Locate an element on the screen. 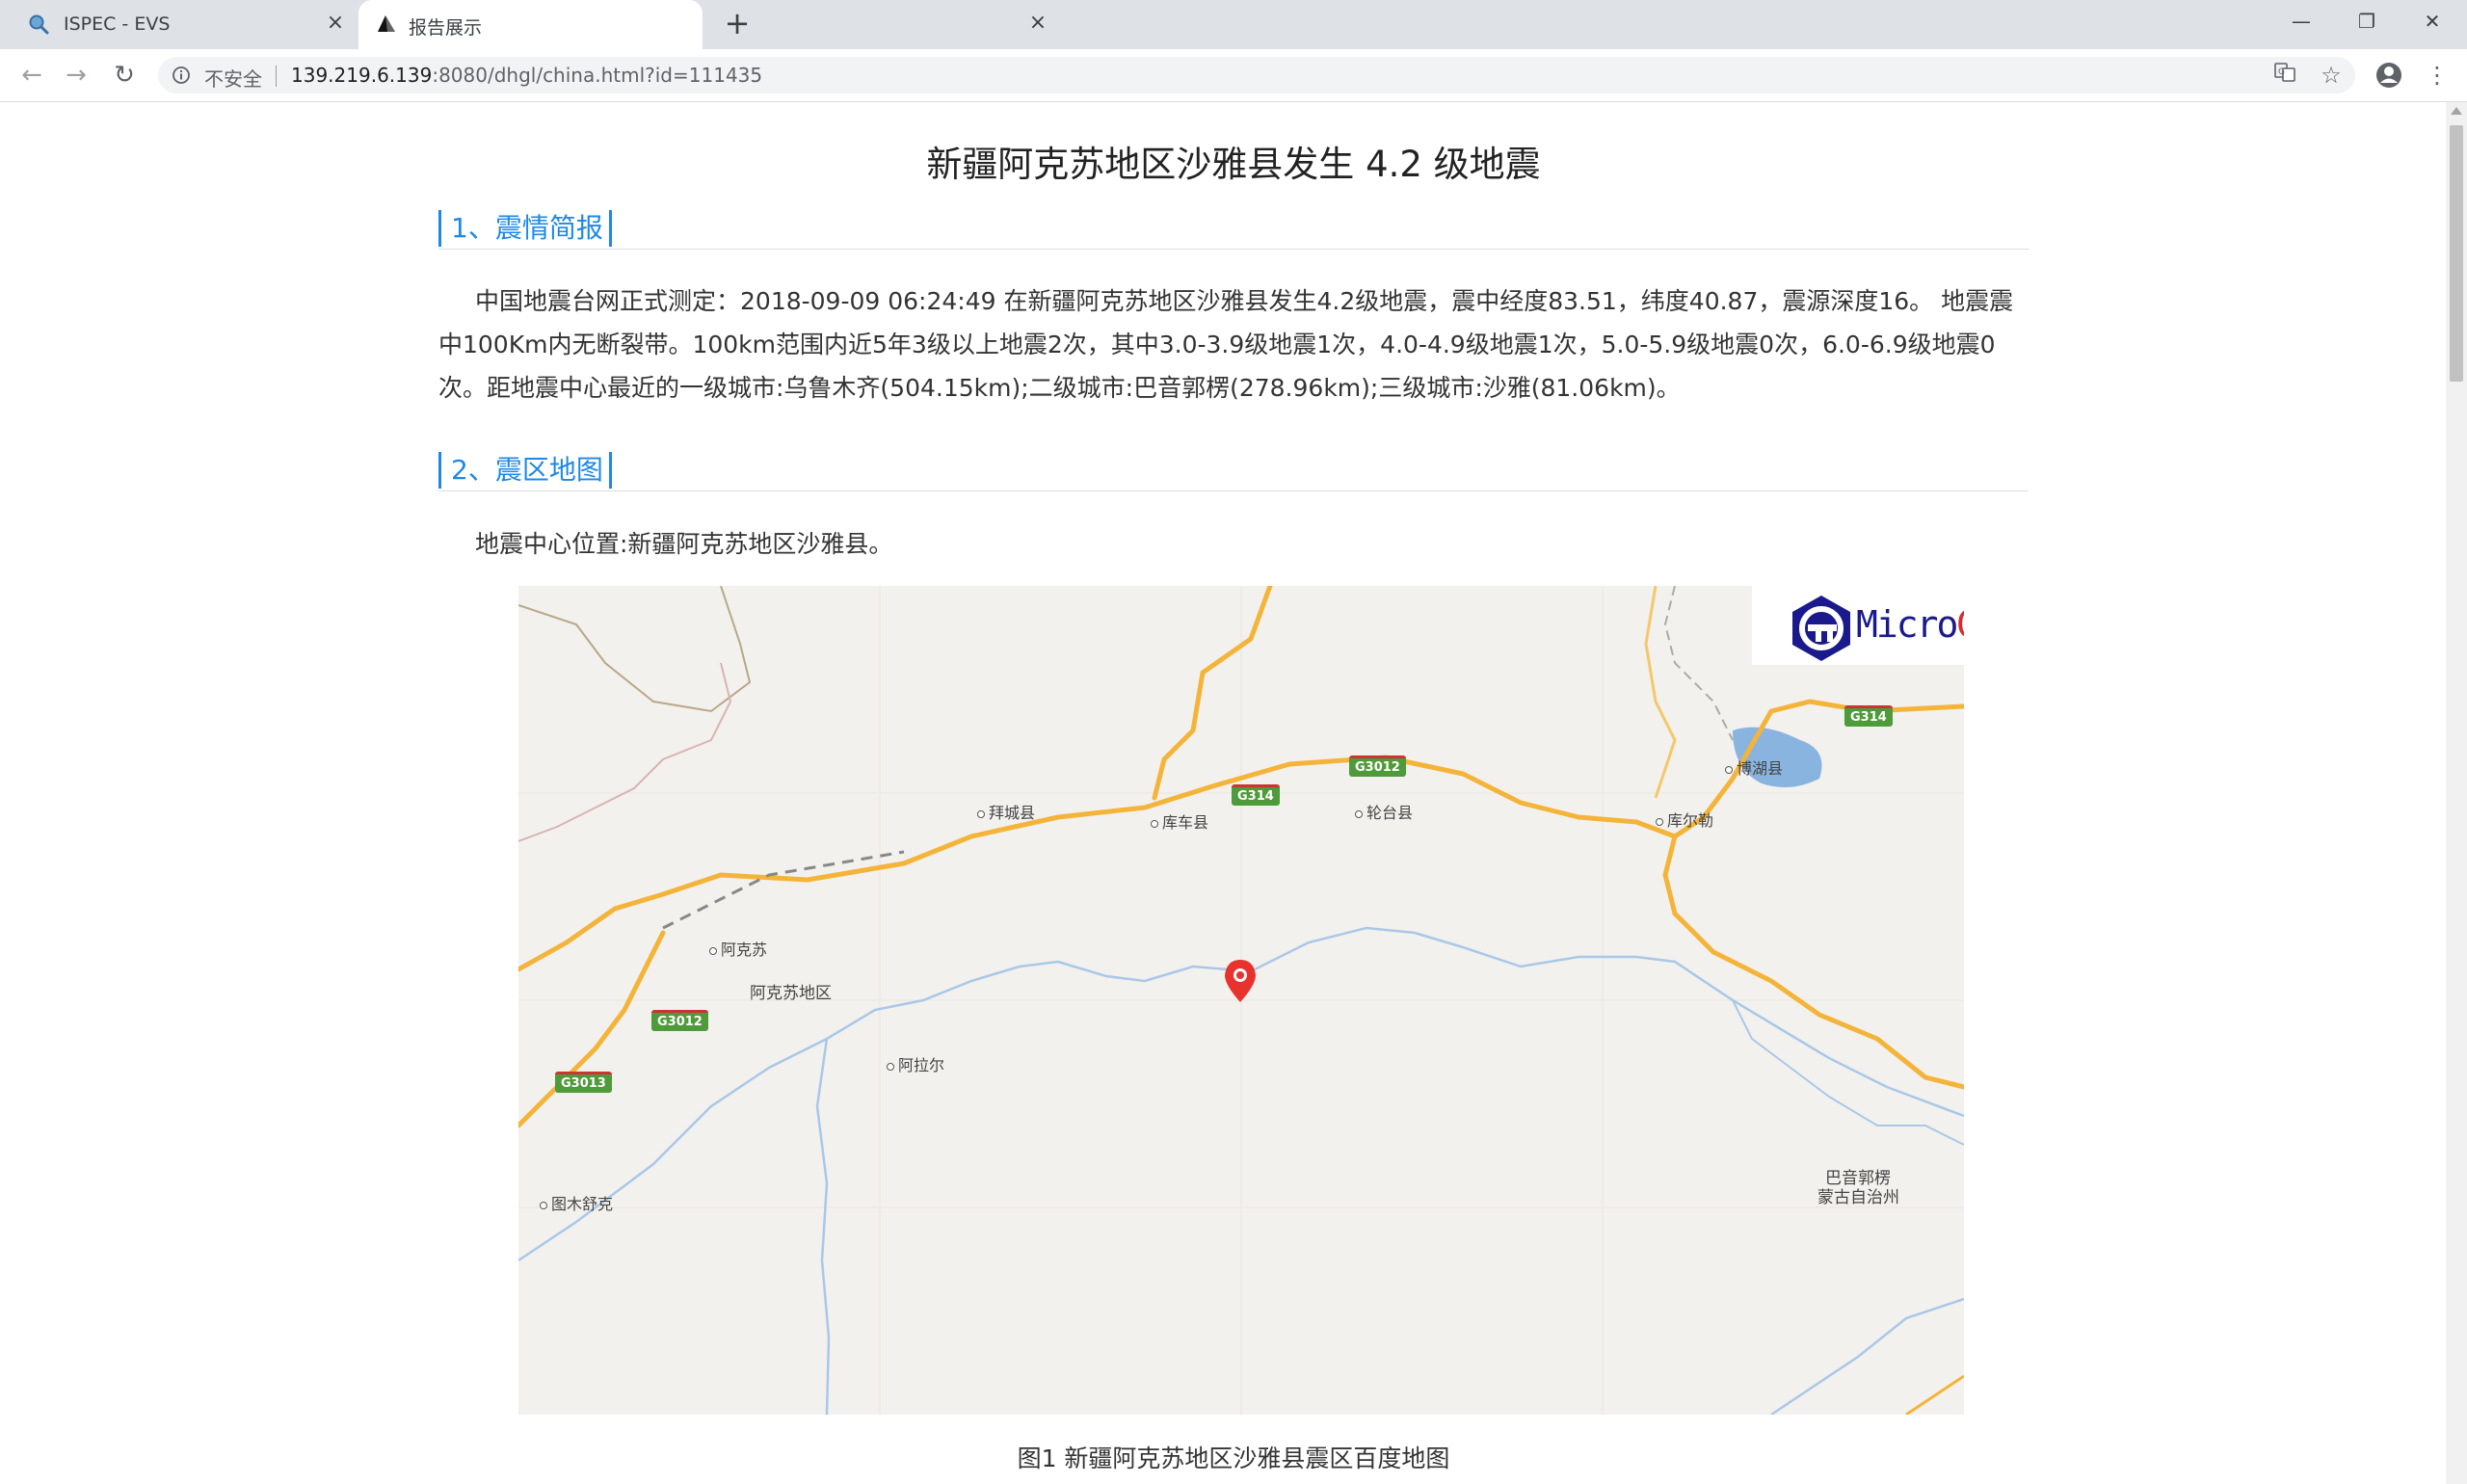 The width and height of the screenshot is (2467, 1484). map-city-label: 阿克苏 is located at coordinates (738, 948).